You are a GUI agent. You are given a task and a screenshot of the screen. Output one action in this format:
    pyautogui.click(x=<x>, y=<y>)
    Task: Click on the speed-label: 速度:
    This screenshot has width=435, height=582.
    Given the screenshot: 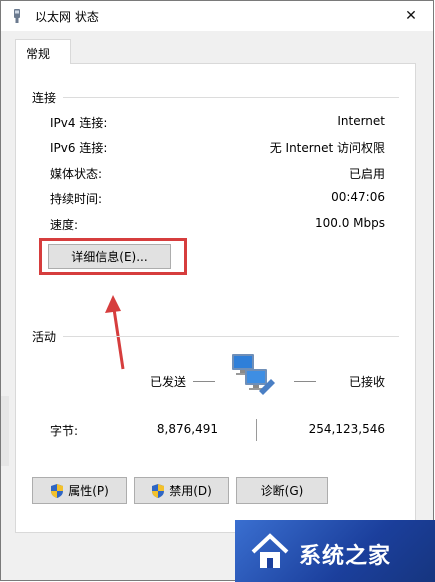 What is the action you would take?
    pyautogui.click(x=64, y=225)
    